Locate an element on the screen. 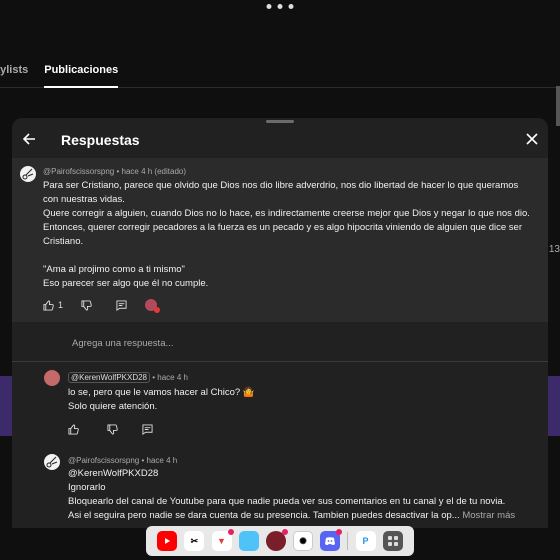 The width and height of the screenshot is (560, 560). tab-publicaciones: Publicaciones is located at coordinates (81, 73).